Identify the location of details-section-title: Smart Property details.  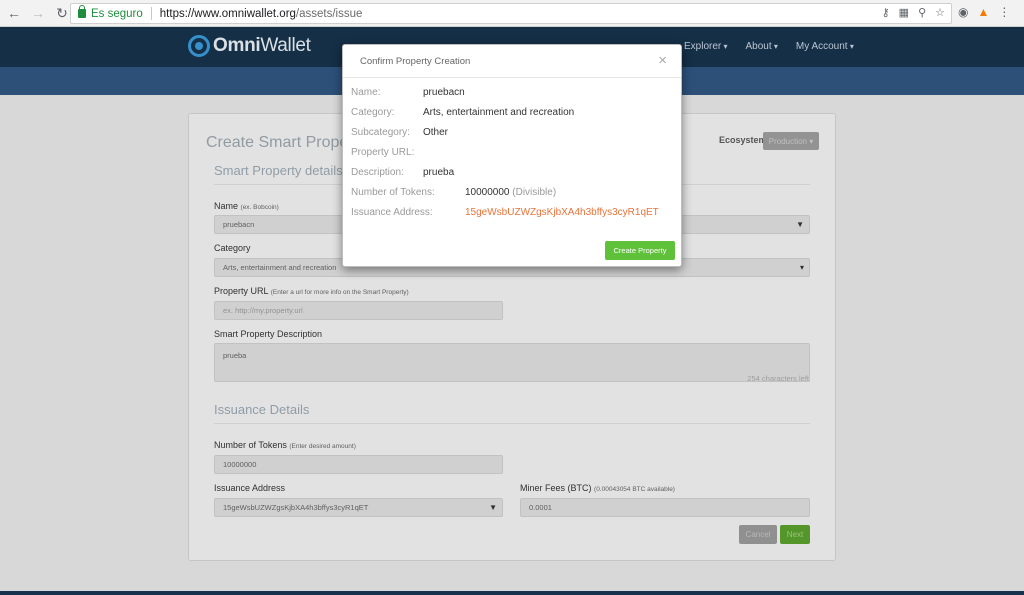
(278, 170).